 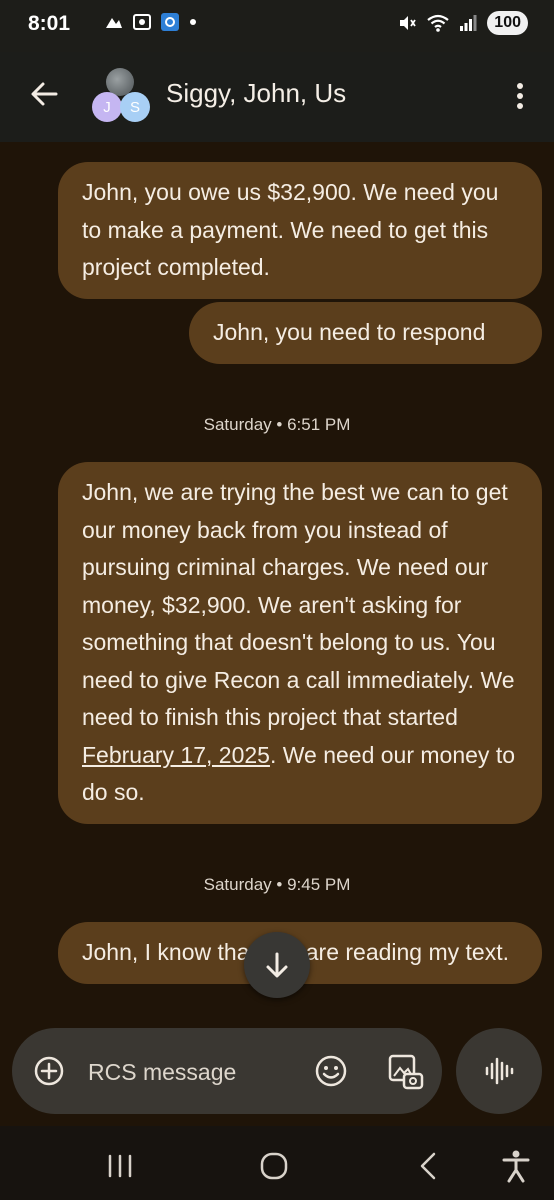 What do you see at coordinates (135, 107) in the screenshot?
I see `avatar-s: S` at bounding box center [135, 107].